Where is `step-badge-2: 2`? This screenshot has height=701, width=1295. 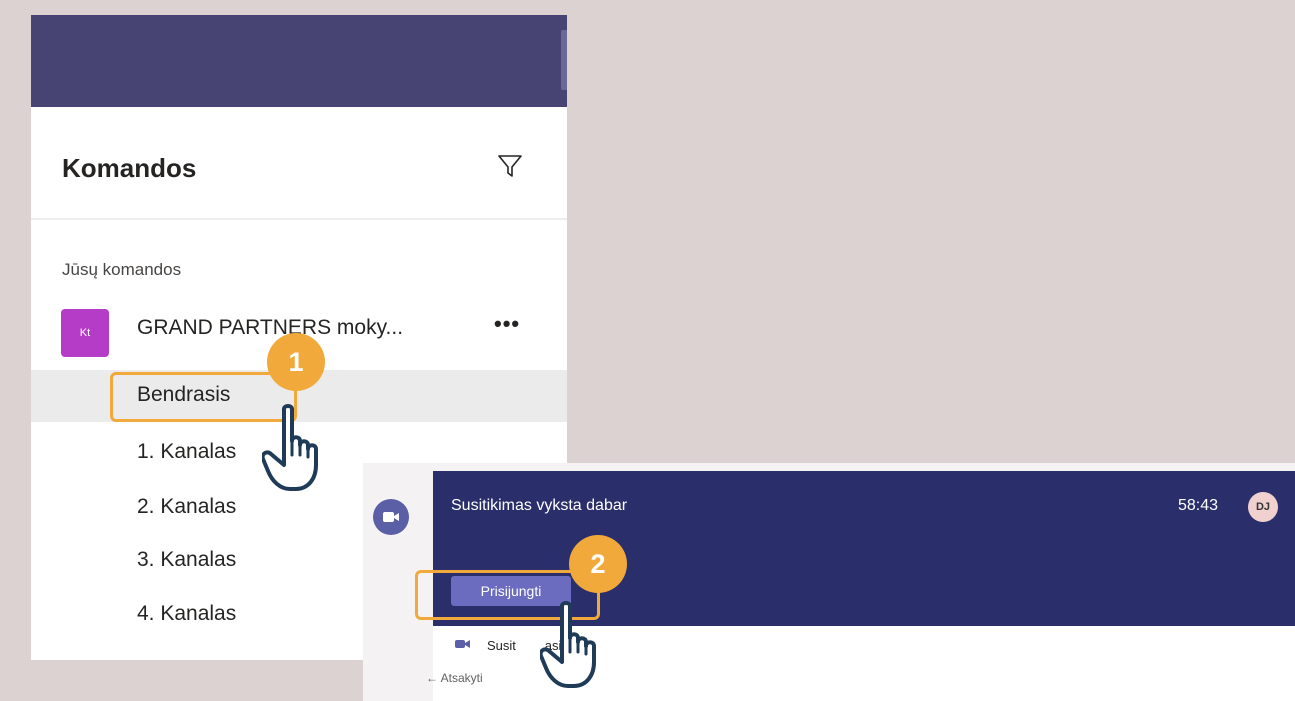
step-badge-2: 2 is located at coordinates (598, 564).